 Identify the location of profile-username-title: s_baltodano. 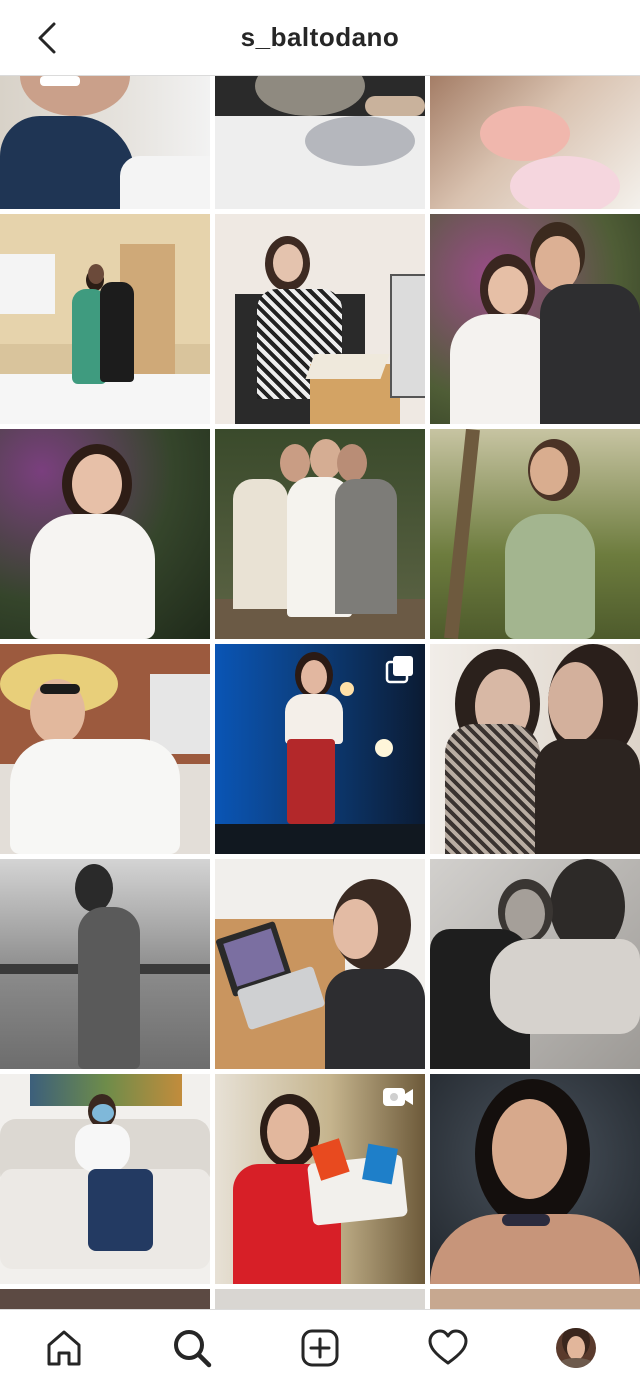
(320, 37).